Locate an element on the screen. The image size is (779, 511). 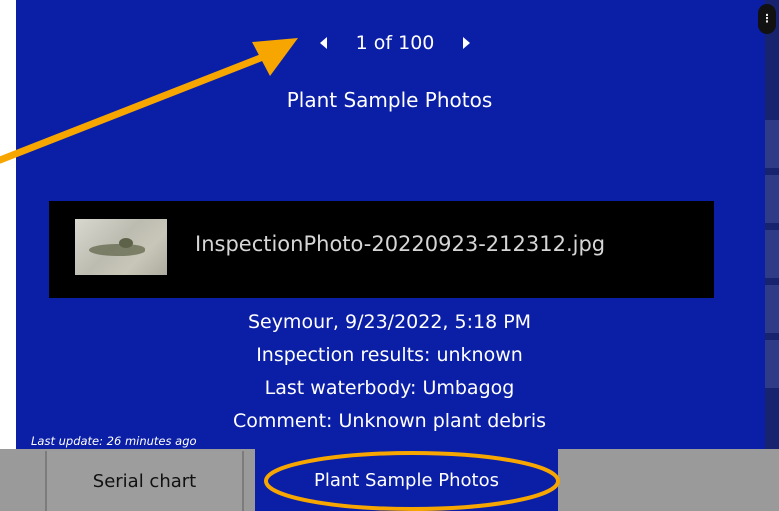
last-update-text: Last update: 26 minutes ago is located at coordinates (114, 441).